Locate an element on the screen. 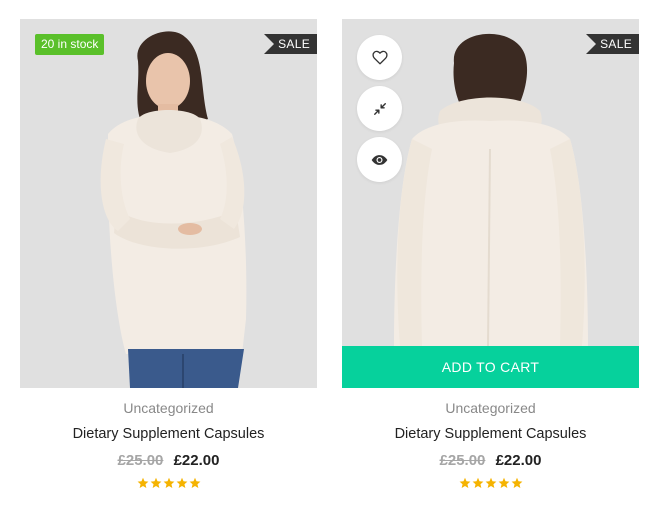 This screenshot has width=660, height=510. eye-icon is located at coordinates (379, 159).